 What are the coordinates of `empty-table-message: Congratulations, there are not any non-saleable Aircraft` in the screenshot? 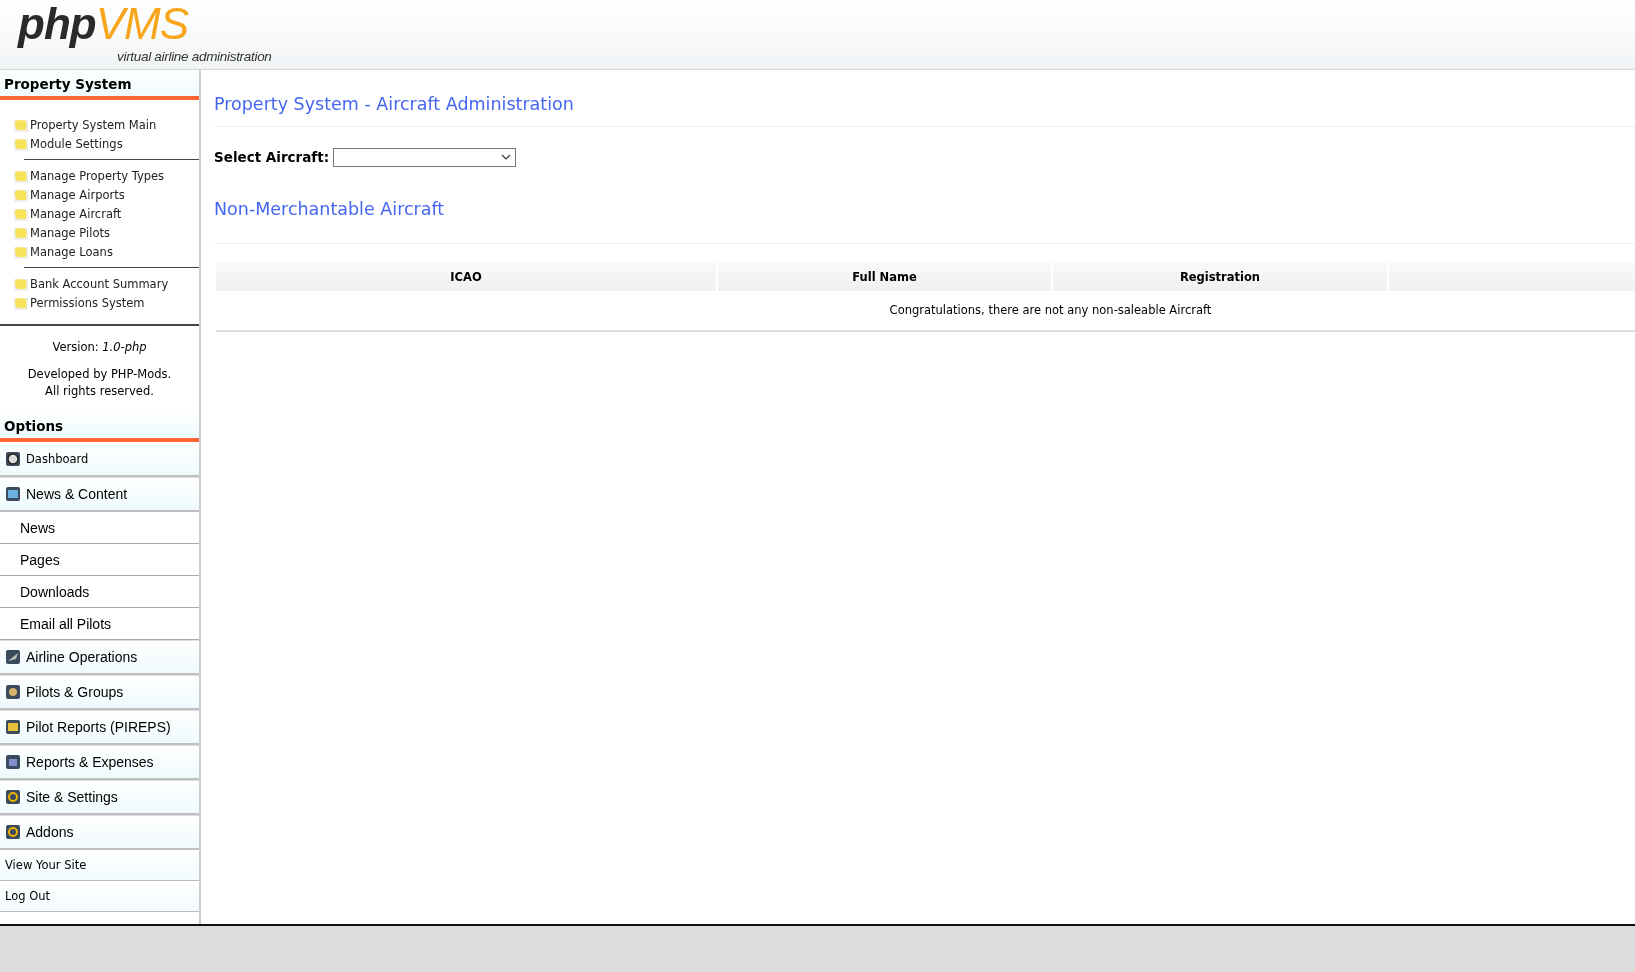 It's located at (1050, 310).